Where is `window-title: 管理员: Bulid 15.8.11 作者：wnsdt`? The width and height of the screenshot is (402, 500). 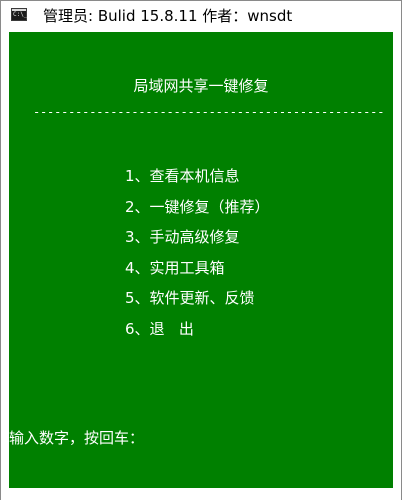 window-title: 管理员: Bulid 15.8.11 作者：wnsdt is located at coordinates (168, 16).